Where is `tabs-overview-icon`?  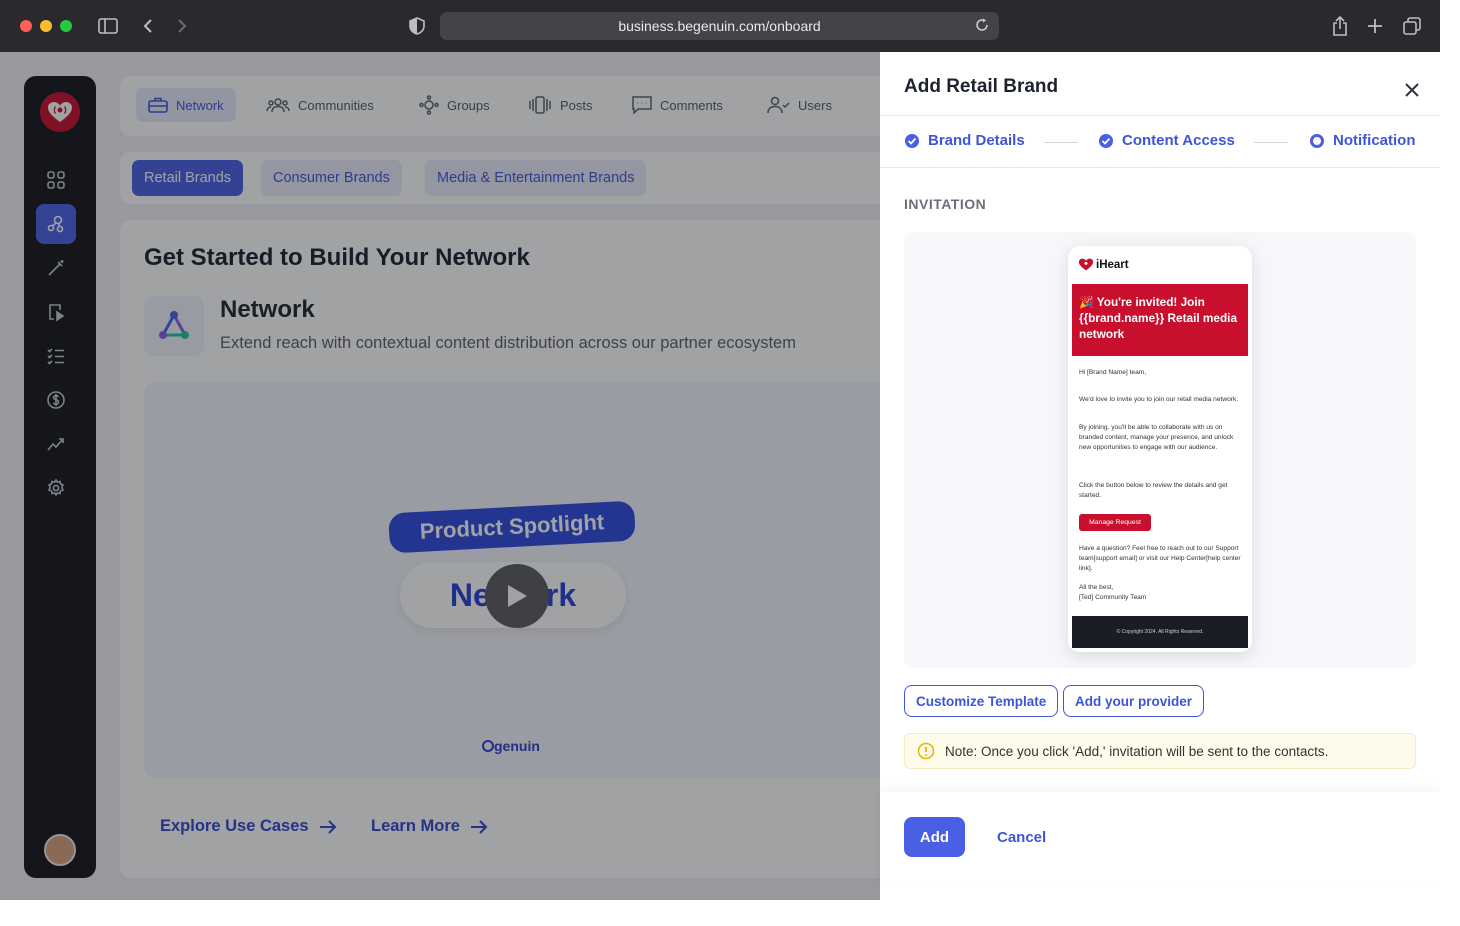
tabs-overview-icon is located at coordinates (1412, 26).